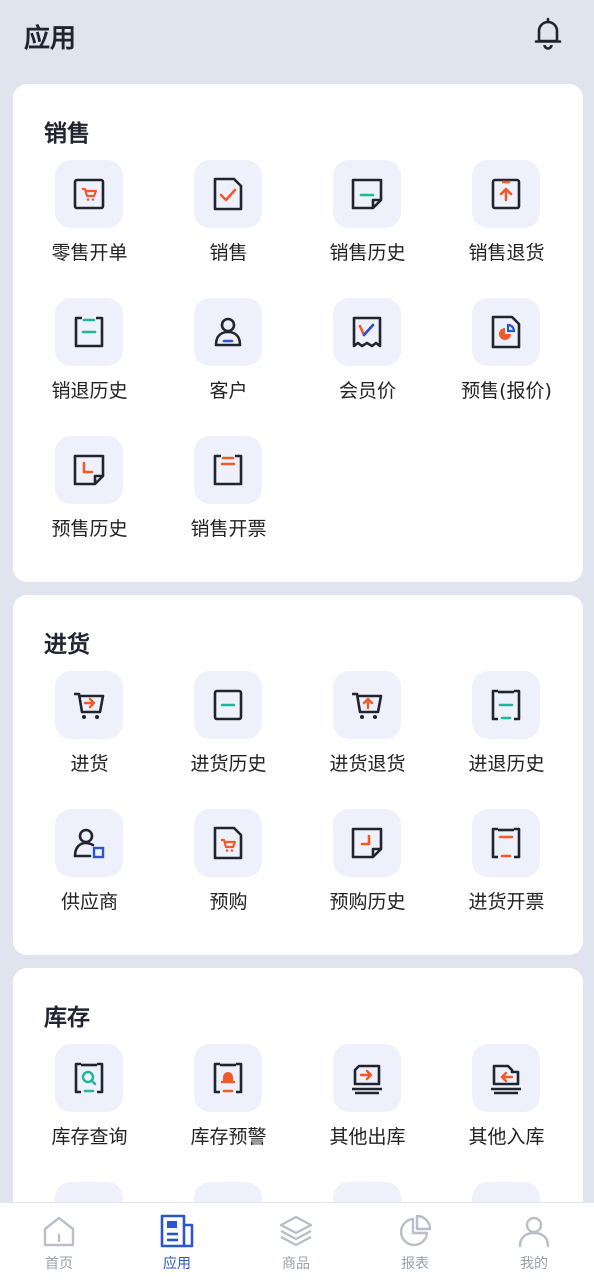 The width and height of the screenshot is (594, 1281). I want to click on app-item-label: 预售历史, so click(89, 529).